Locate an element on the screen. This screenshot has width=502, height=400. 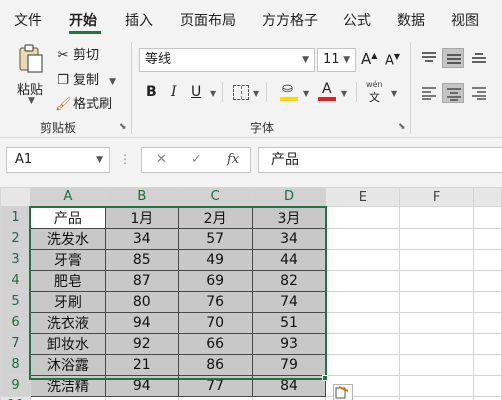
cell: 82 is located at coordinates (289, 280).